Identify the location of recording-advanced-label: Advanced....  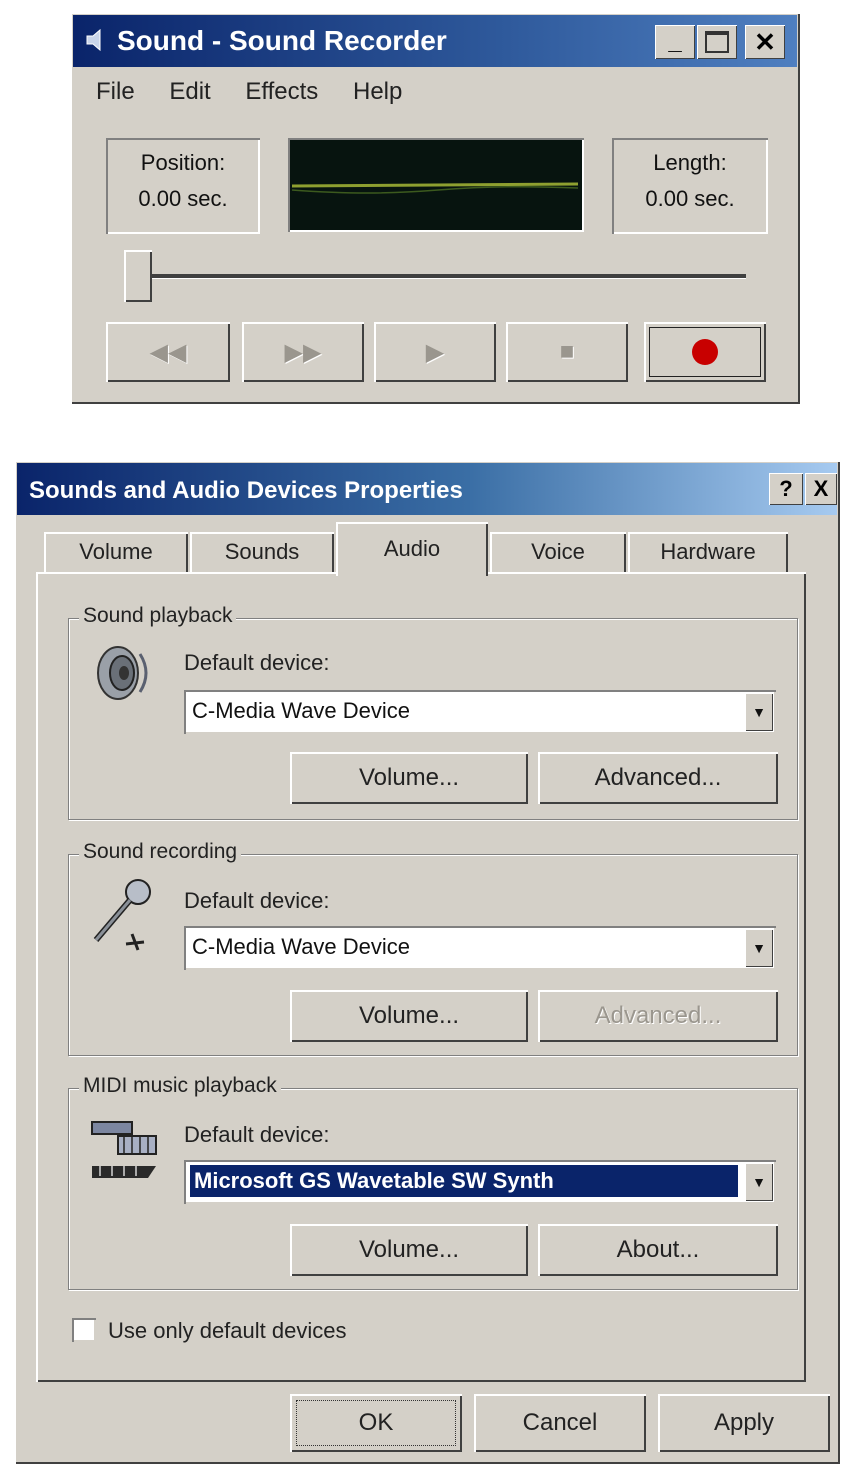
(658, 1015).